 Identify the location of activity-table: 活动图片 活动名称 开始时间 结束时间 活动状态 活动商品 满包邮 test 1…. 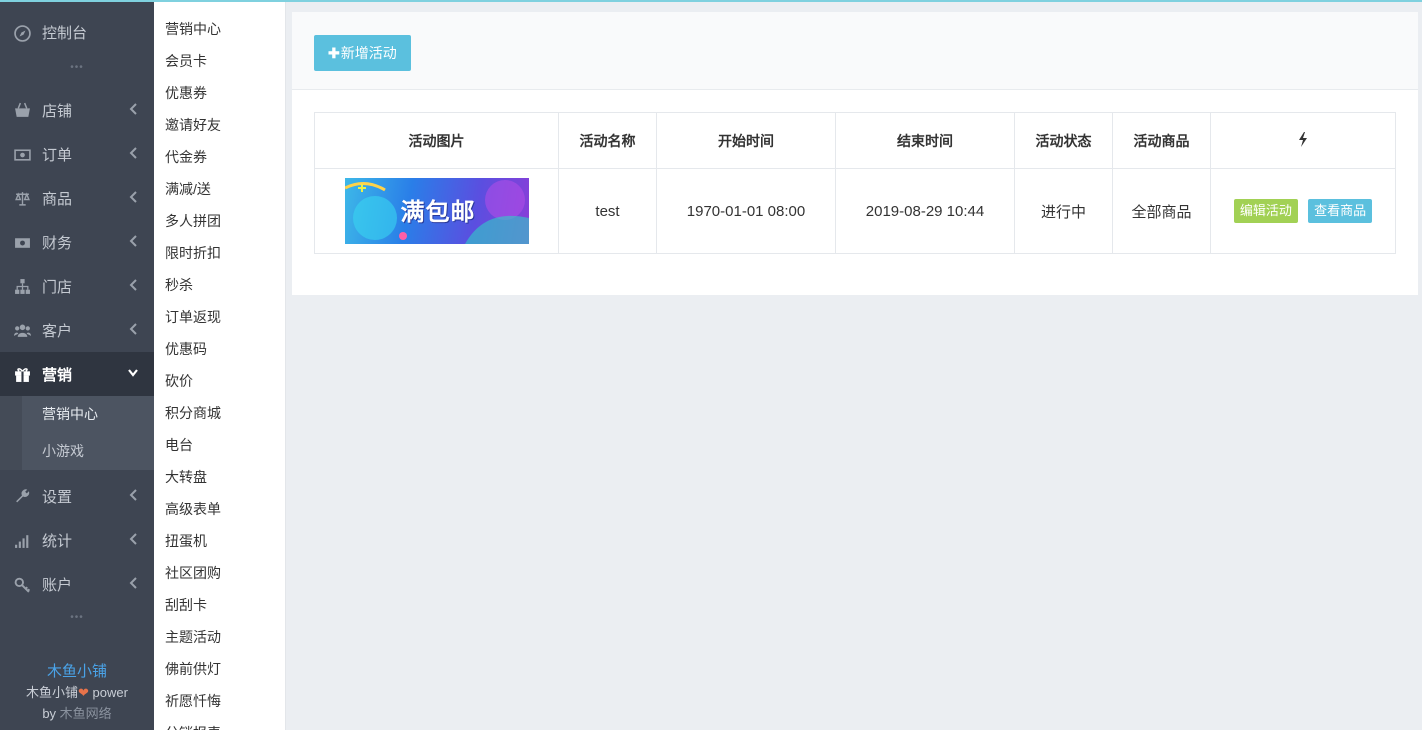
(855, 183).